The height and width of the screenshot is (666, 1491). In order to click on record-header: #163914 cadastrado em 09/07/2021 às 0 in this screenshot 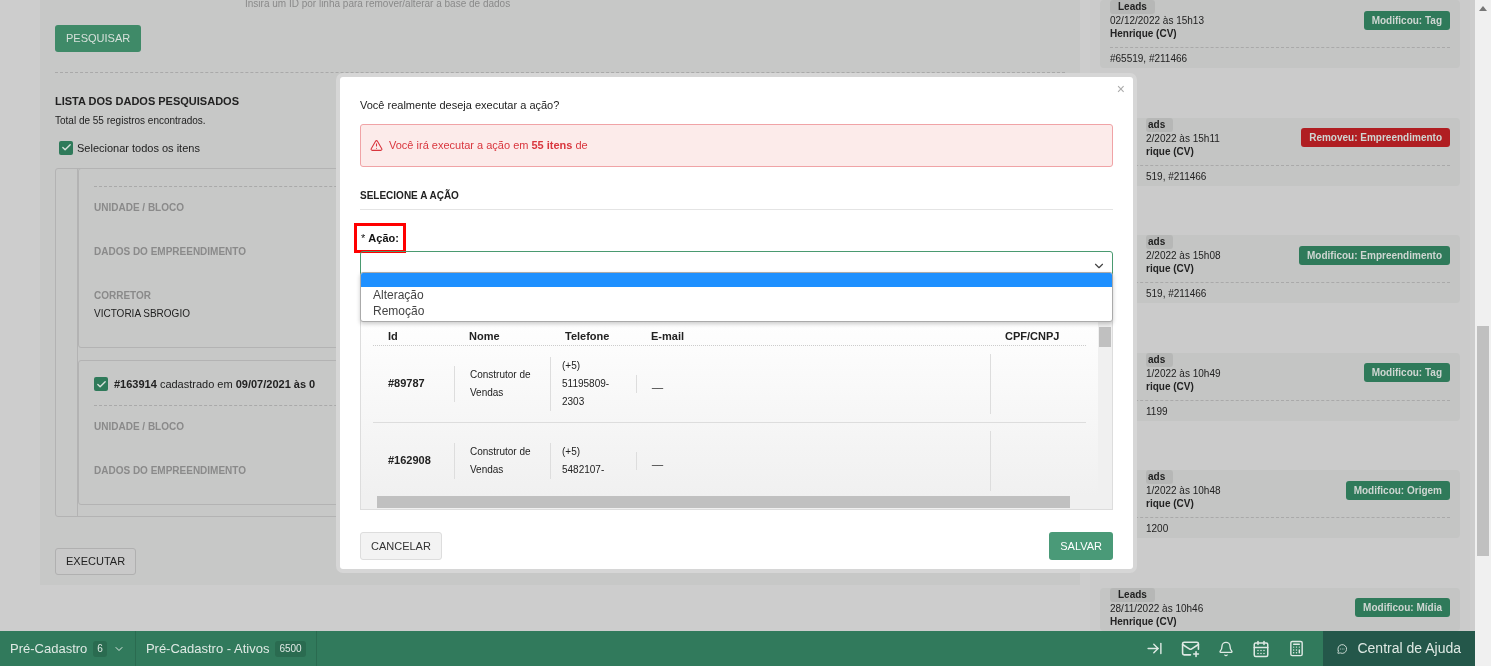, I will do `click(215, 384)`.